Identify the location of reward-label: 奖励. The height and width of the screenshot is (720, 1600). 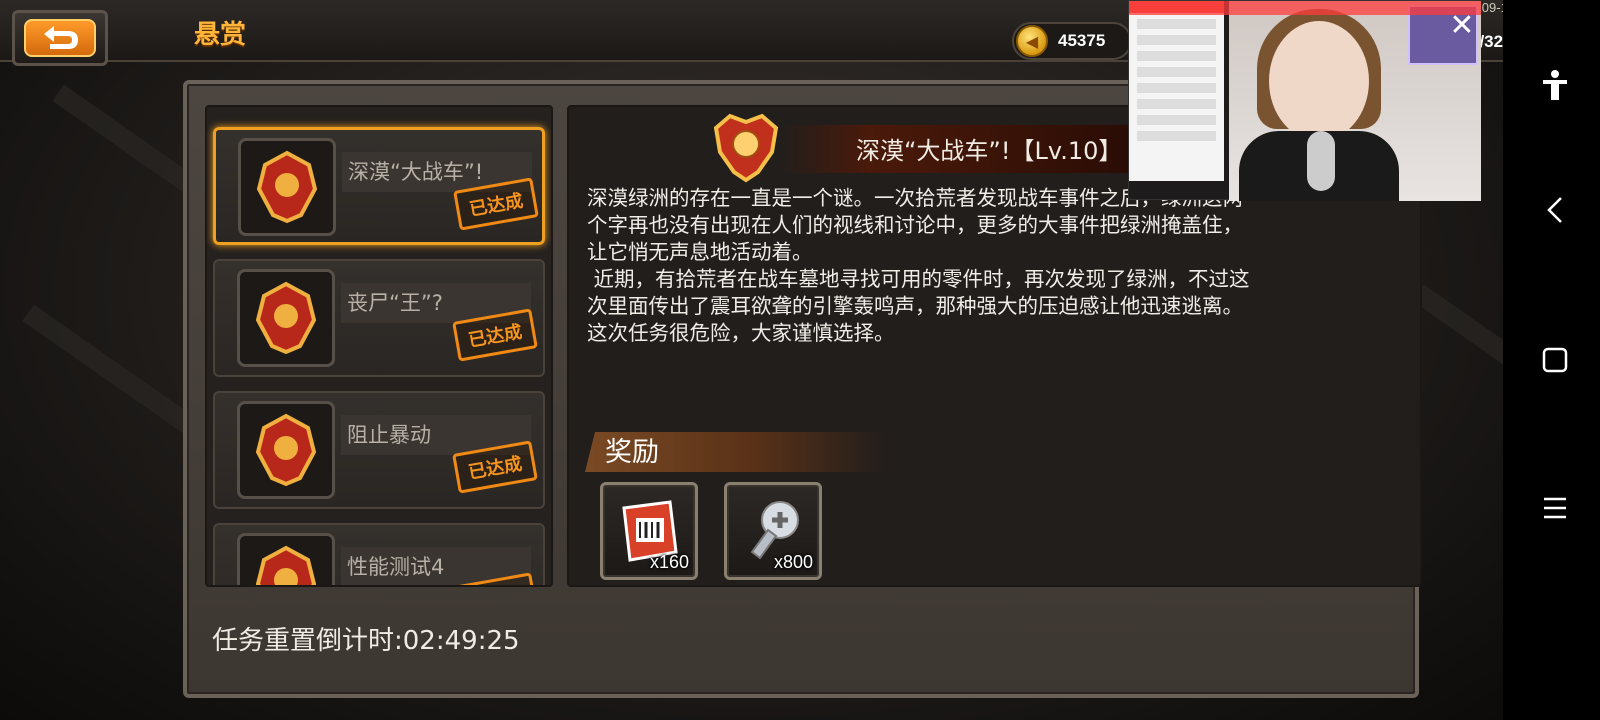
(632, 452).